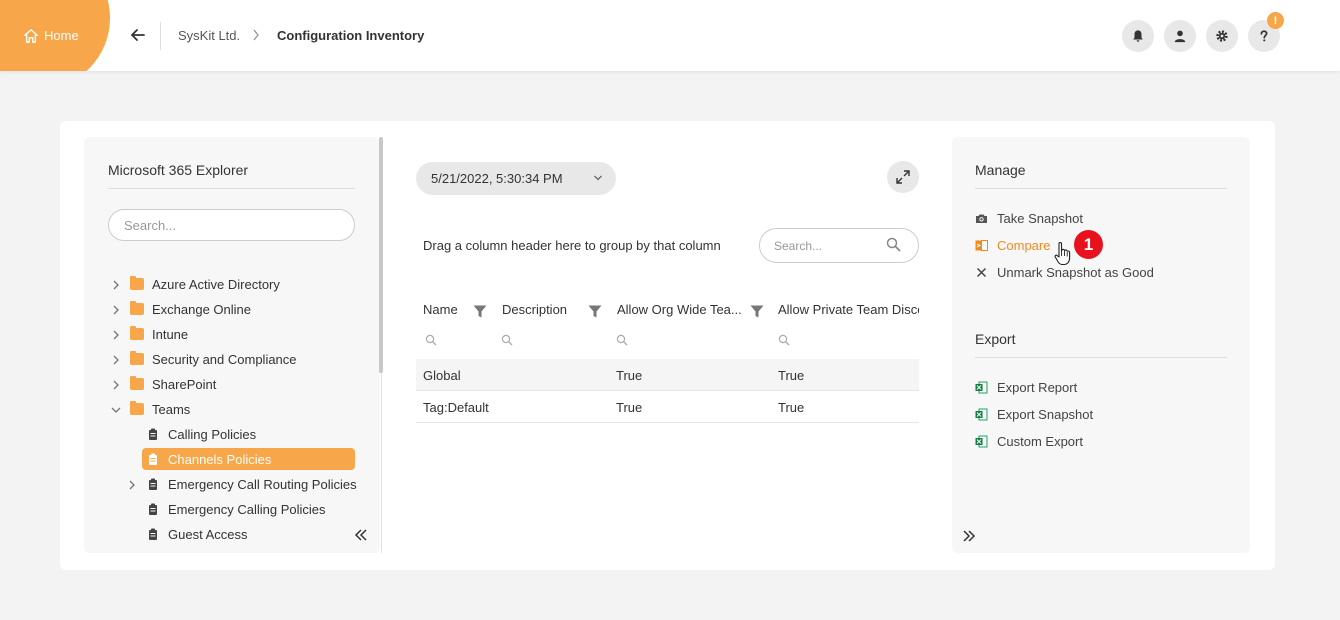 Image resolution: width=1340 pixels, height=620 pixels. Describe the element at coordinates (456, 407) in the screenshot. I see `cell-name: Tag:Default` at that location.